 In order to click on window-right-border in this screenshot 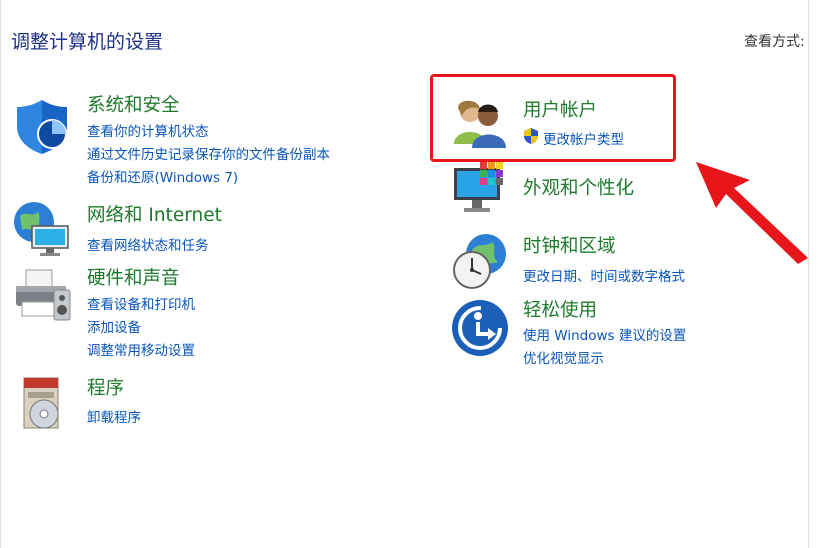, I will do `click(808, 274)`.